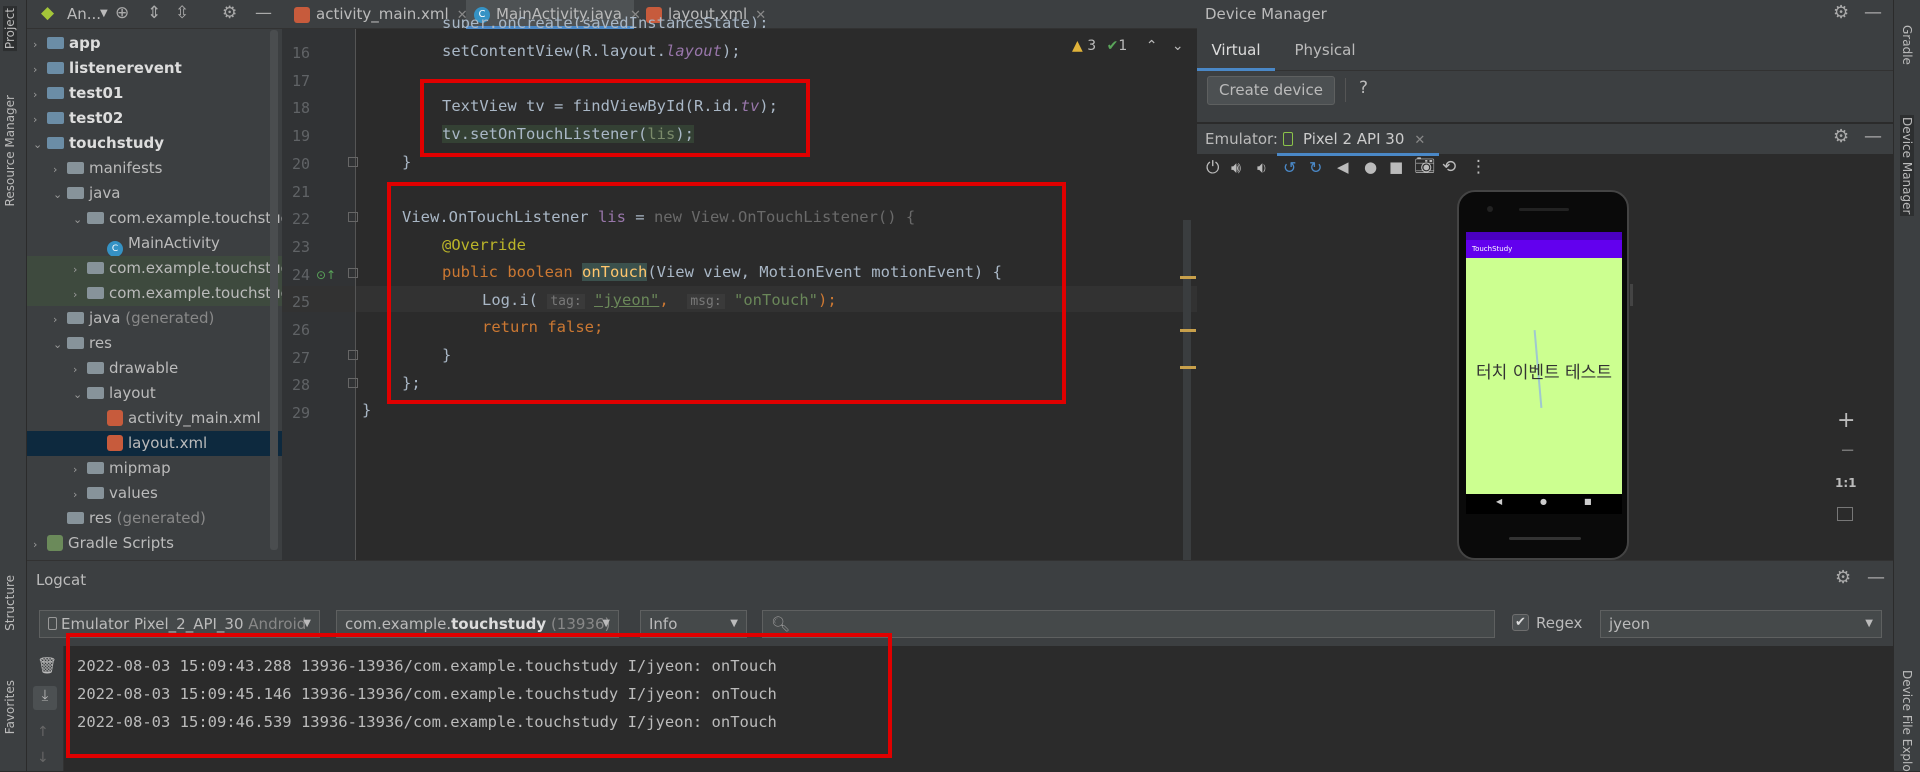 This screenshot has height=772, width=1920. I want to click on tree-item: res (generated), so click(154, 518).